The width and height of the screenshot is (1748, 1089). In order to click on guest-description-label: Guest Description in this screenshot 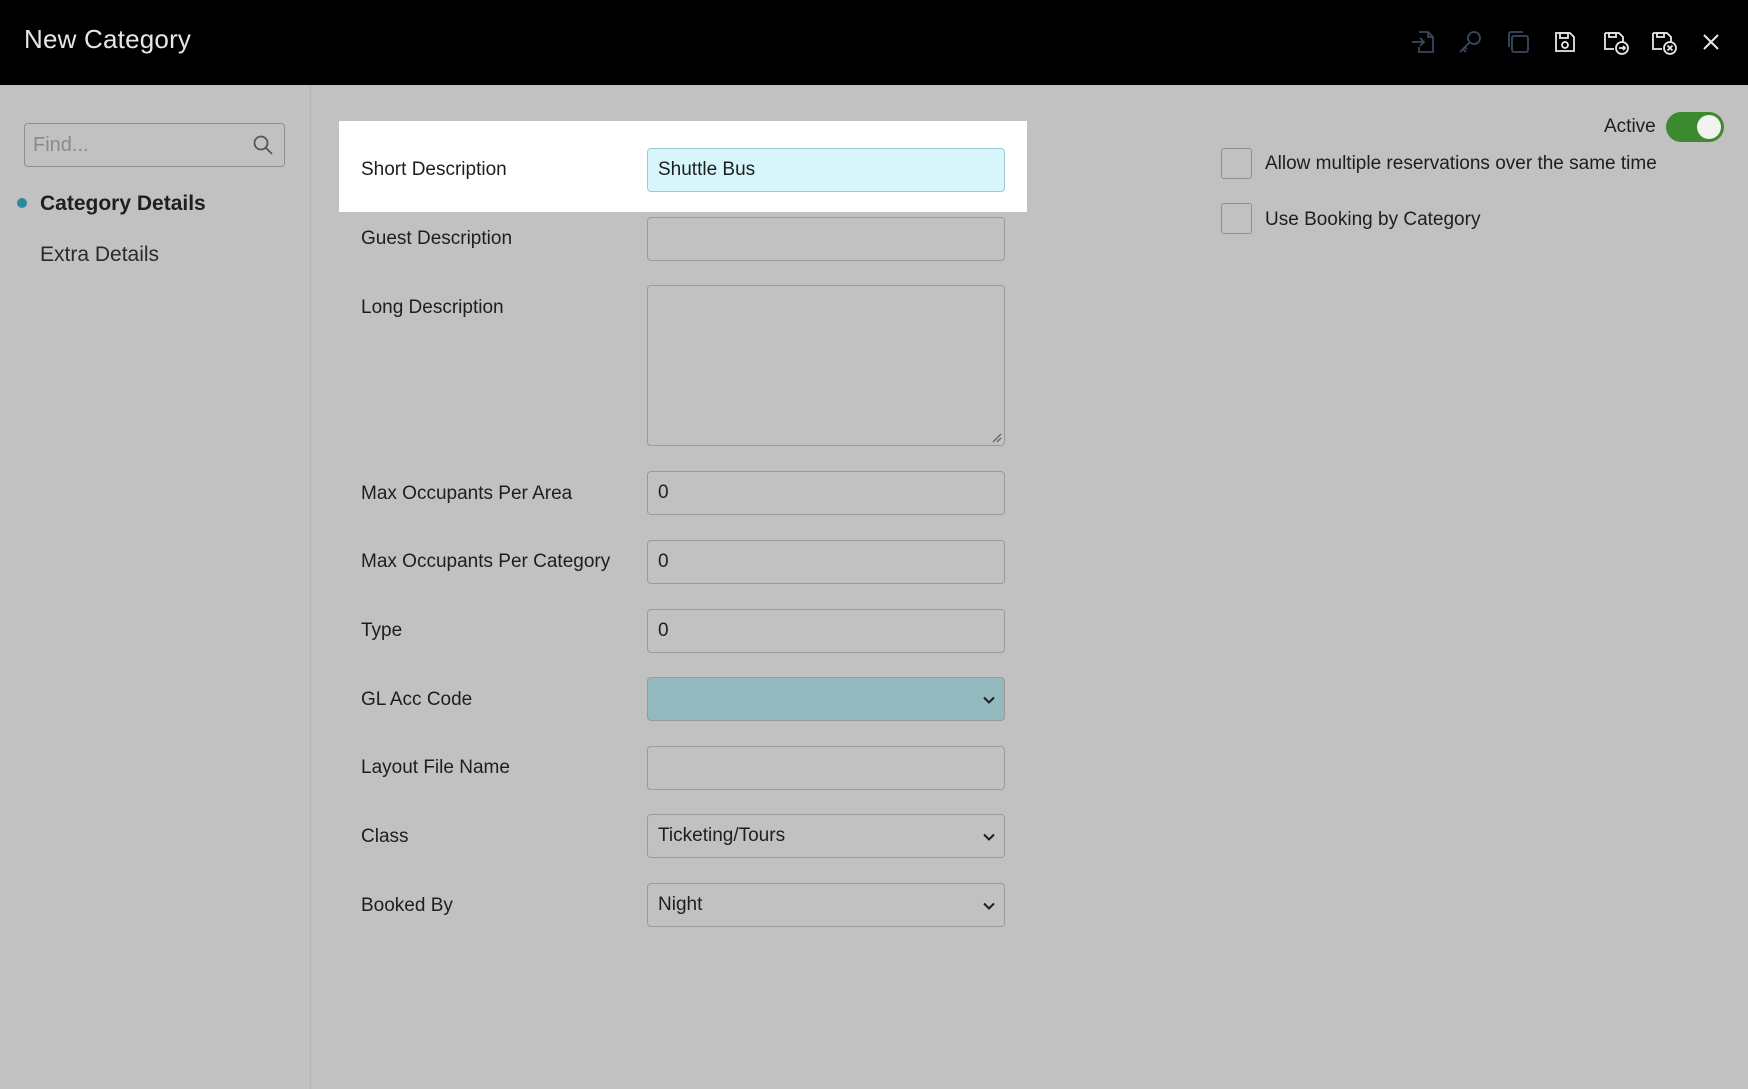, I will do `click(437, 238)`.